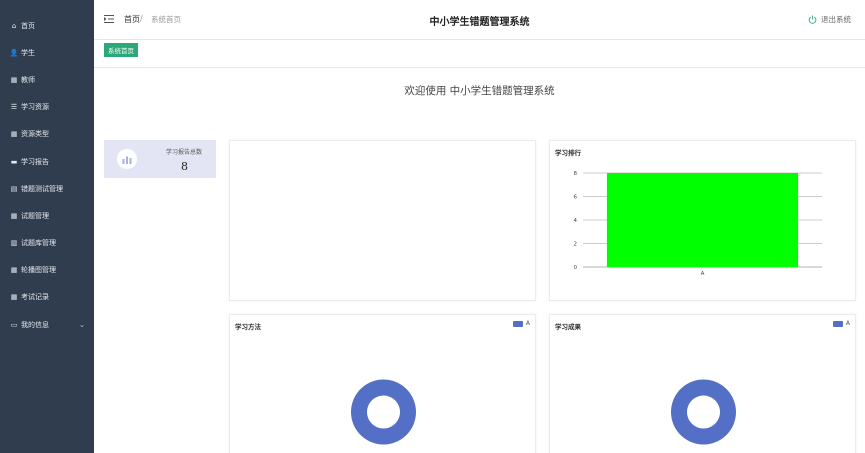 This screenshot has height=453, width=865. I want to click on sidebar-item-label: 学生, so click(28, 52).